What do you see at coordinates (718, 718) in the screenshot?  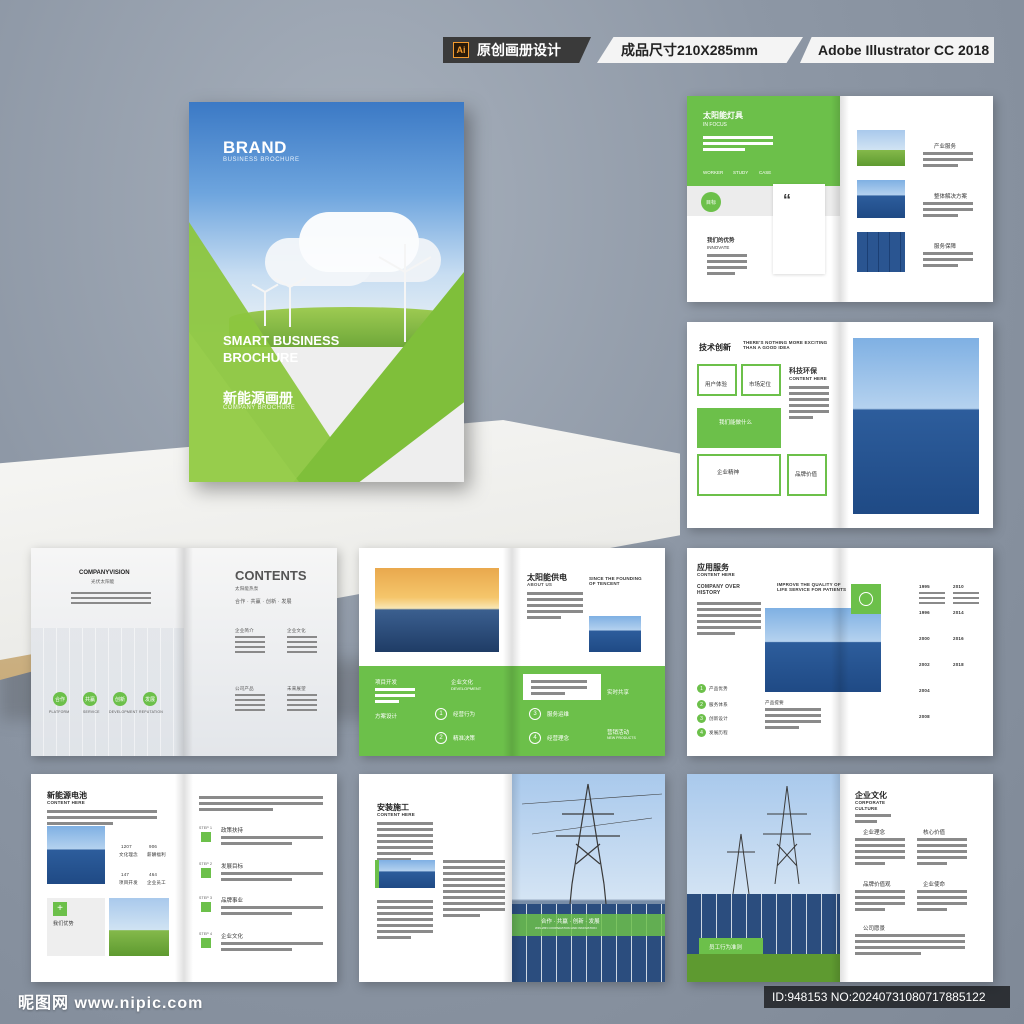 I see `list-item: 创新设计` at bounding box center [718, 718].